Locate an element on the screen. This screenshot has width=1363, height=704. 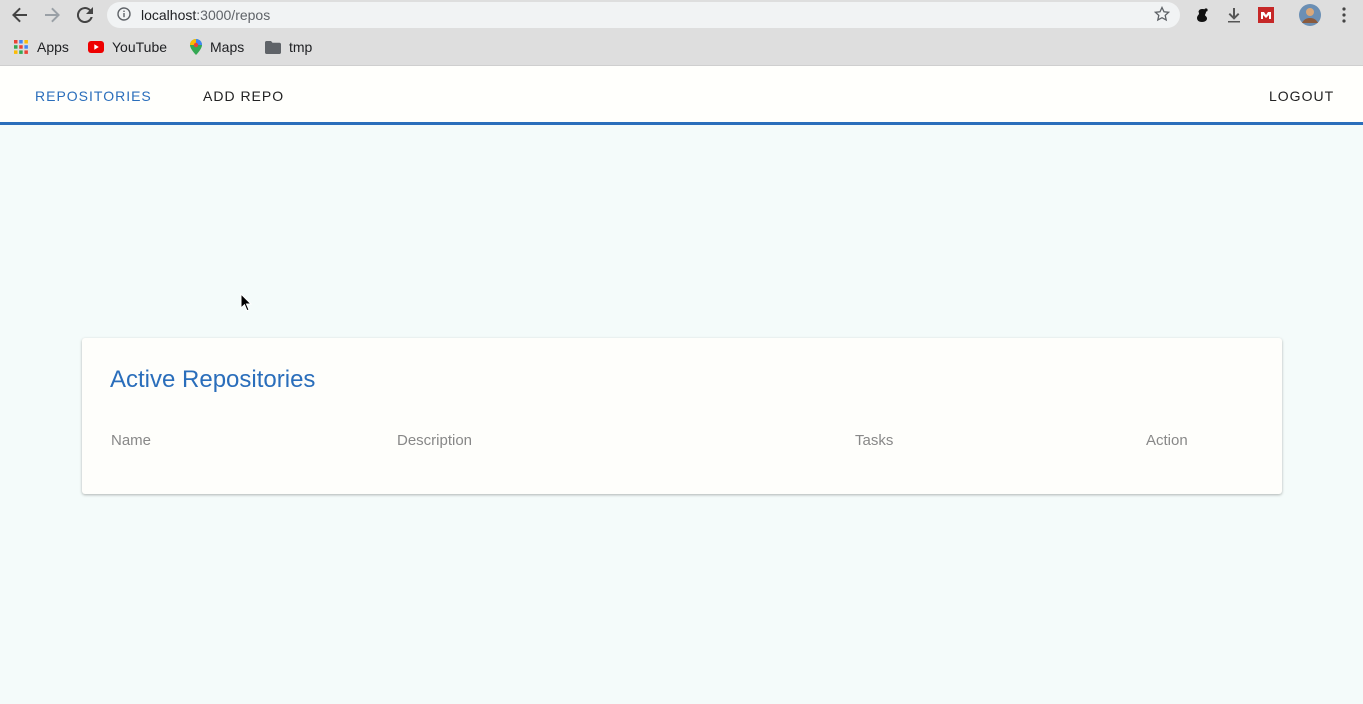
apps-grid-icon is located at coordinates (21, 47).